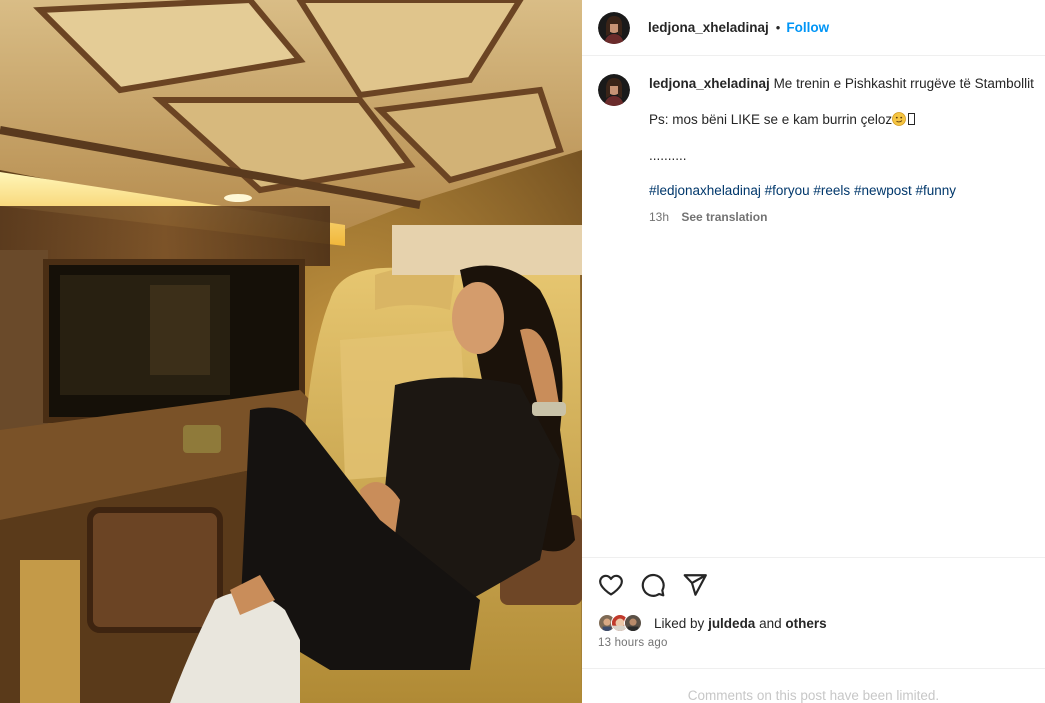 The width and height of the screenshot is (1045, 703). I want to click on caption-username: ledjona_xheladinaj, so click(709, 83).